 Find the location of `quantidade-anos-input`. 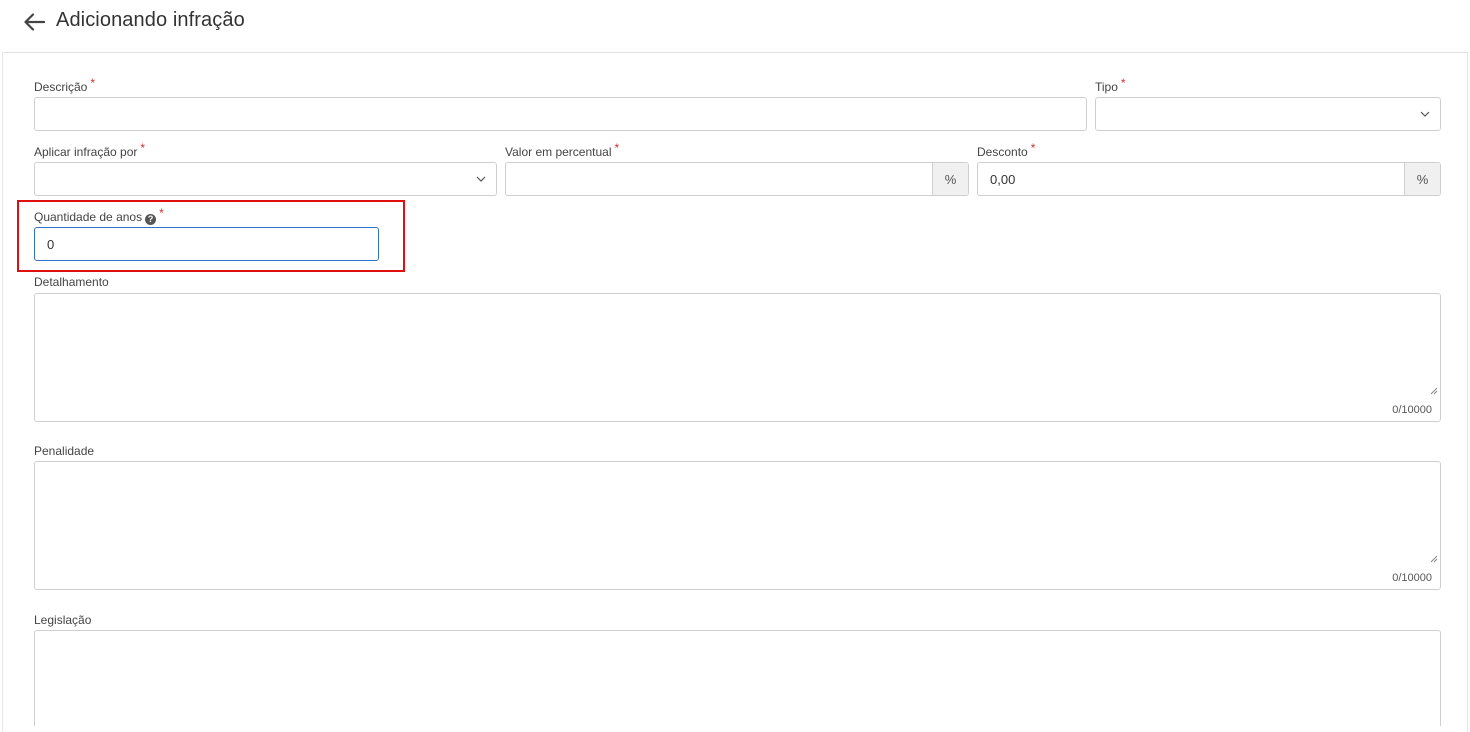

quantidade-anos-input is located at coordinates (206, 244).